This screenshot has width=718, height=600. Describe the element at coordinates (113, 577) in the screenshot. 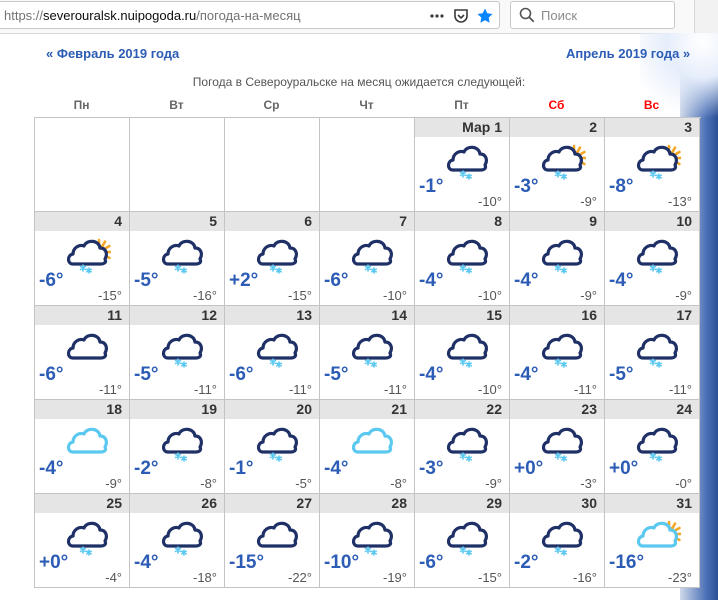

I see `night-temperature: -4°` at that location.